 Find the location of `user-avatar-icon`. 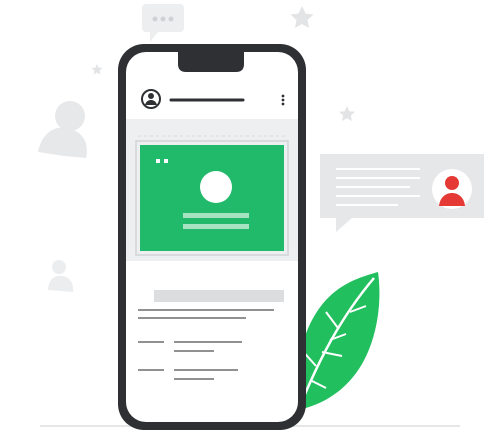

user-avatar-icon is located at coordinates (452, 189).